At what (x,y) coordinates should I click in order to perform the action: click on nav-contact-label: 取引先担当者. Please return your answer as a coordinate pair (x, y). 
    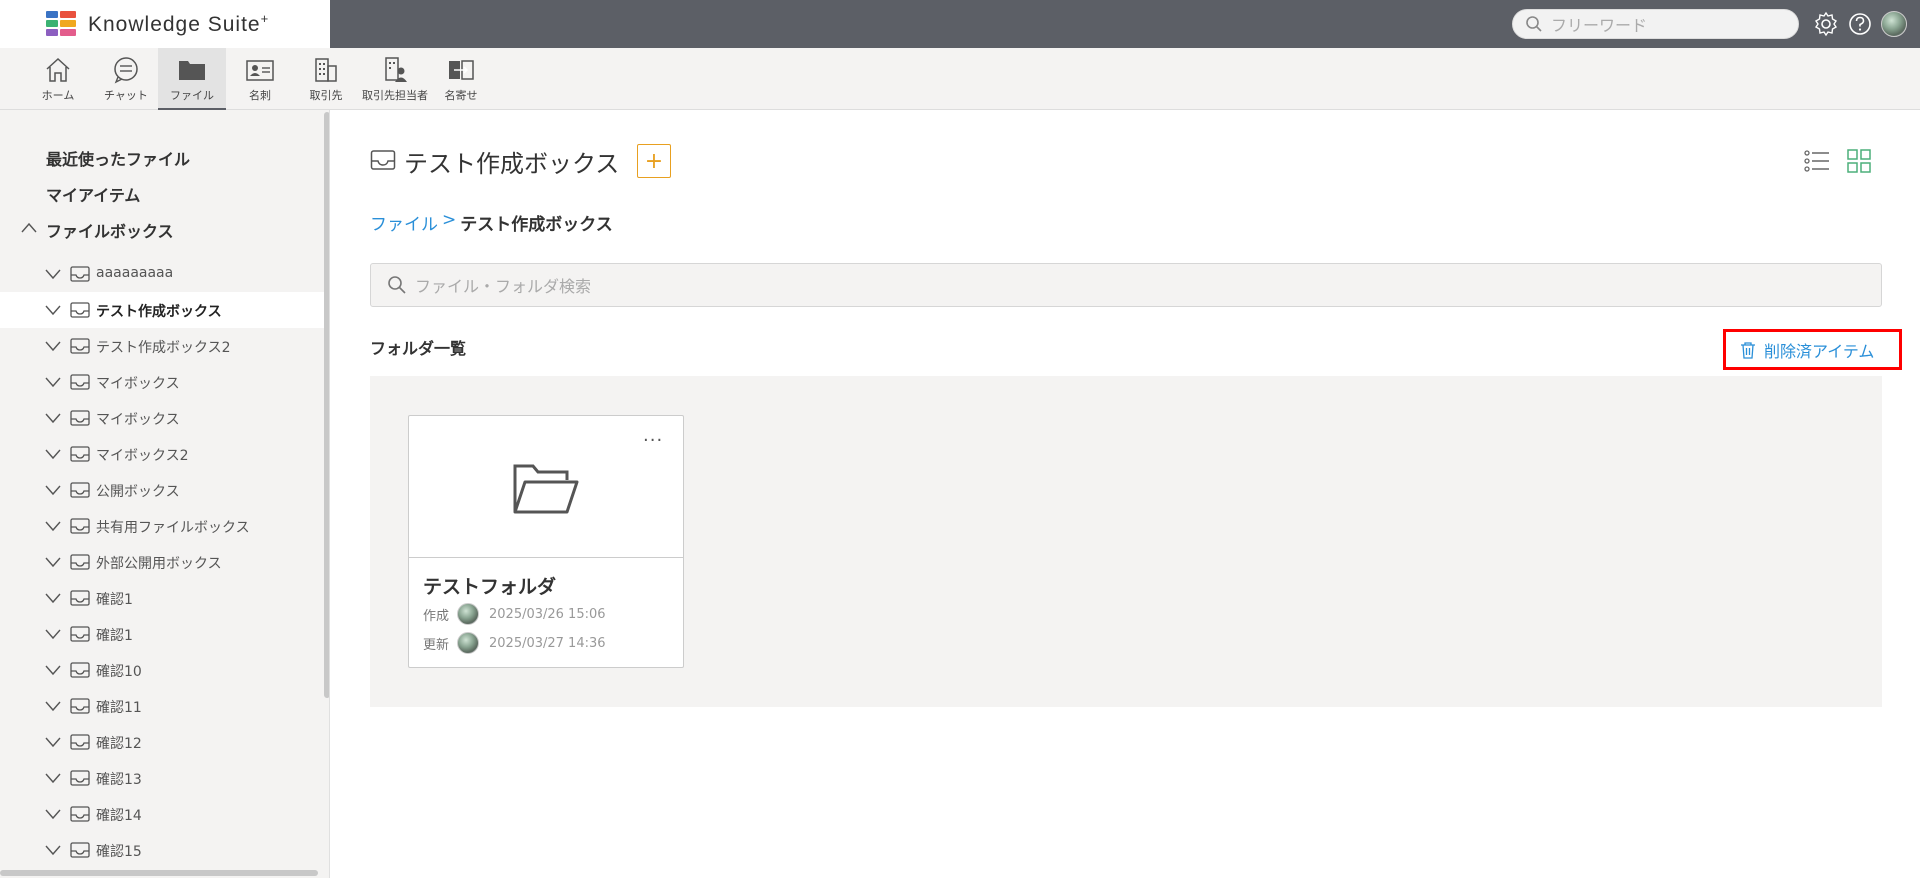
    Looking at the image, I should click on (395, 95).